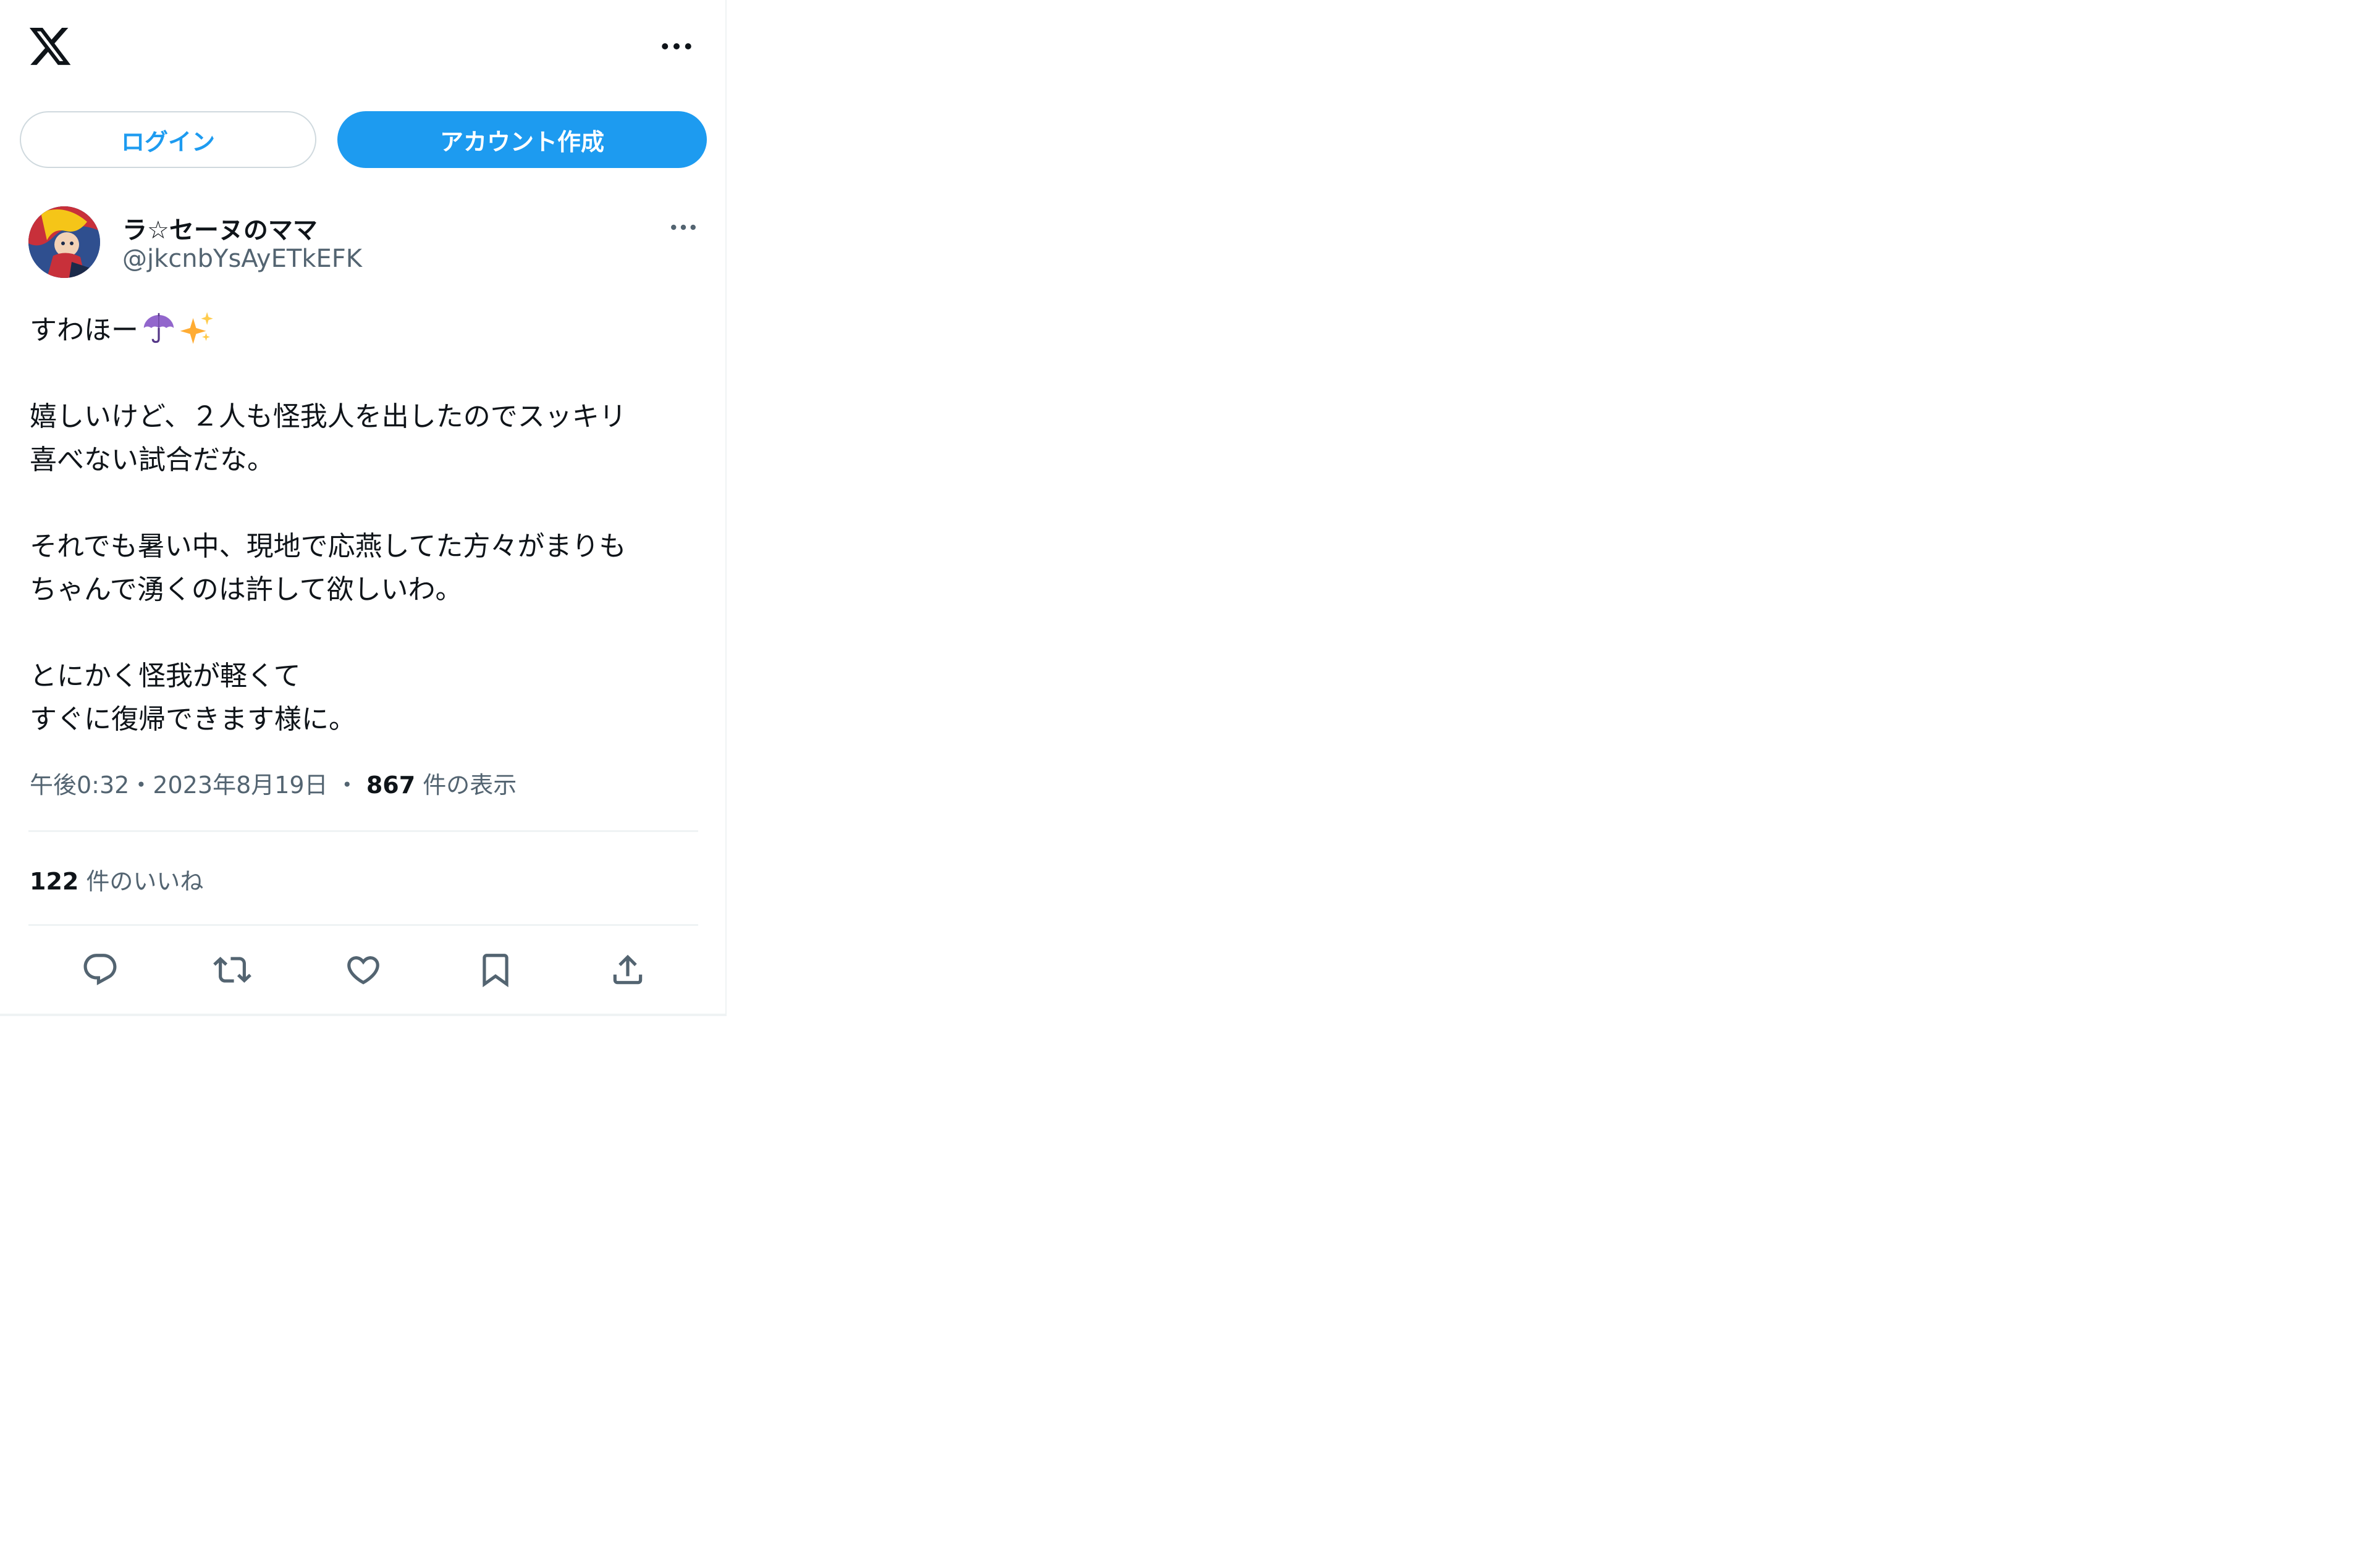 The image size is (2380, 1564). What do you see at coordinates (145, 881) in the screenshot?
I see `likes-label: 件のいいね` at bounding box center [145, 881].